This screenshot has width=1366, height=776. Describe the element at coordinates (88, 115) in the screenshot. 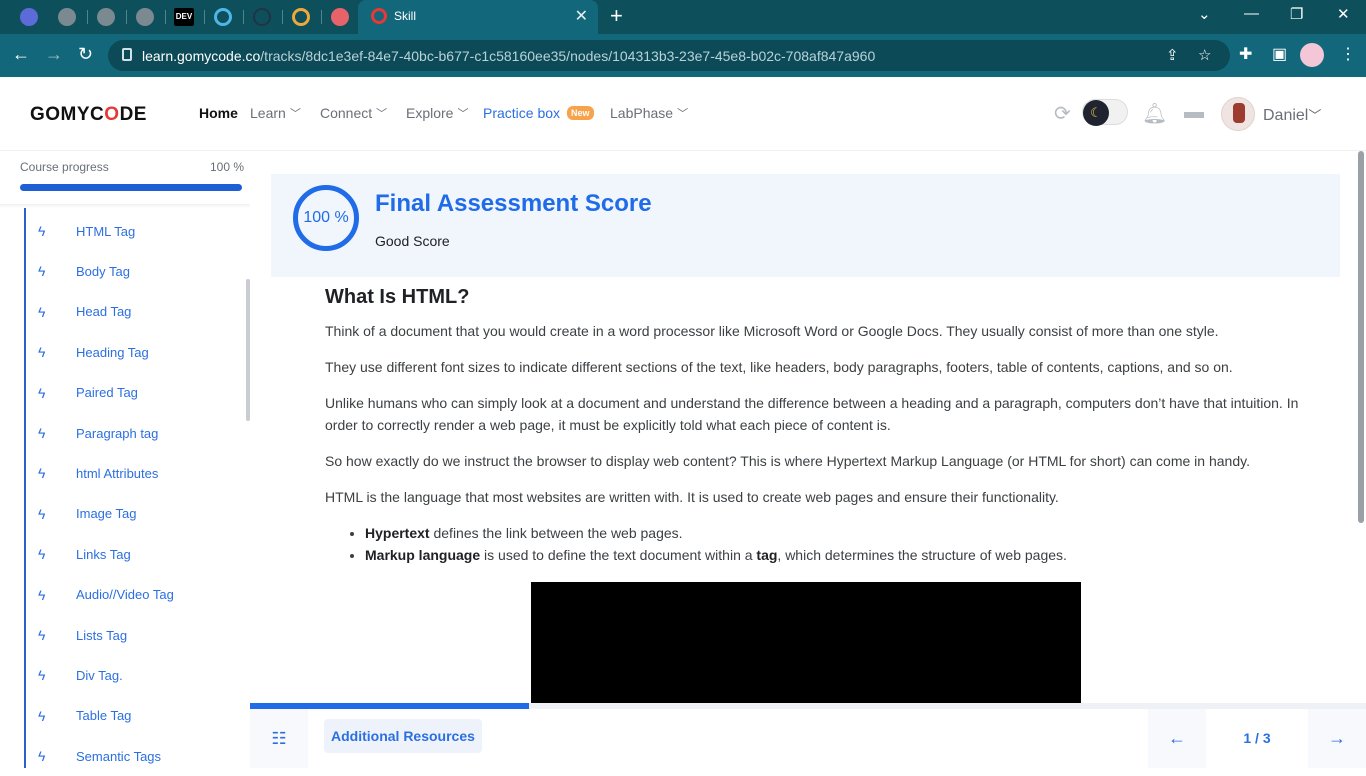

I see `gomycode-logo: GOMYCODE` at that location.